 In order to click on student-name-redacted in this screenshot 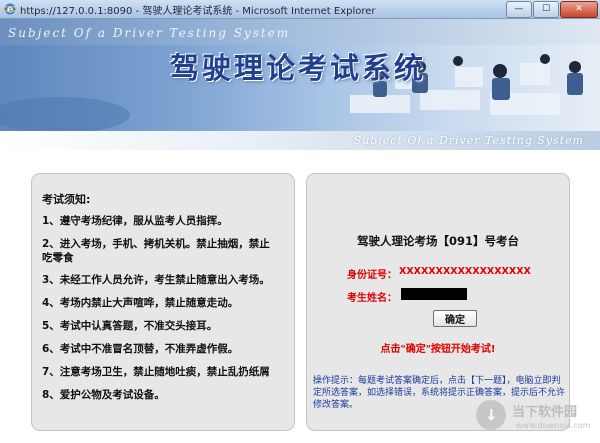, I will do `click(434, 294)`.